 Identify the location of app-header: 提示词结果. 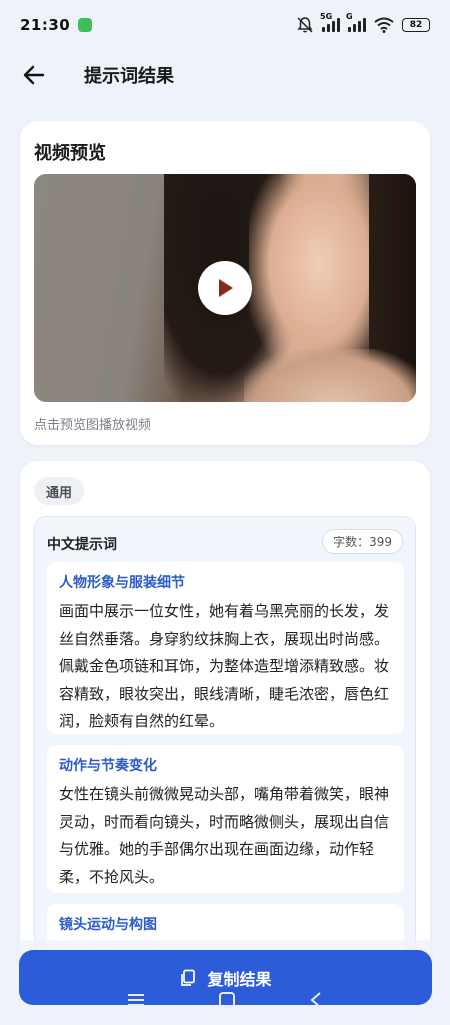
(225, 75).